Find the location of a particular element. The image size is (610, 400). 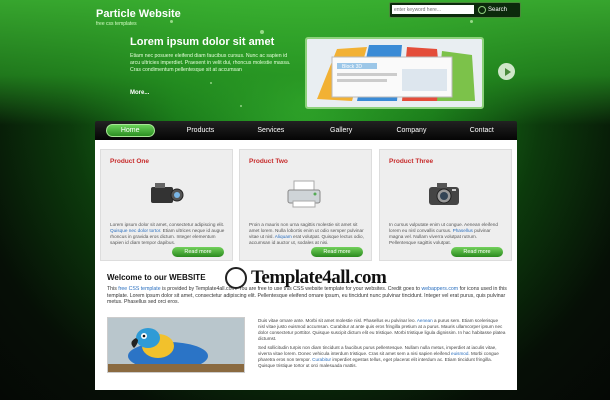

nav-label-home: Home is located at coordinates (130, 130).